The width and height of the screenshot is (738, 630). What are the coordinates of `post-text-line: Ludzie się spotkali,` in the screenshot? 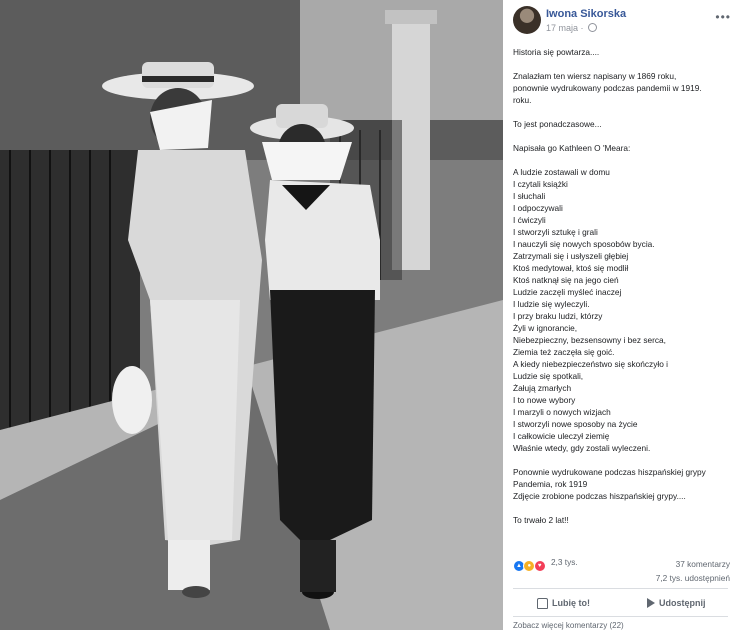 It's located at (548, 376).